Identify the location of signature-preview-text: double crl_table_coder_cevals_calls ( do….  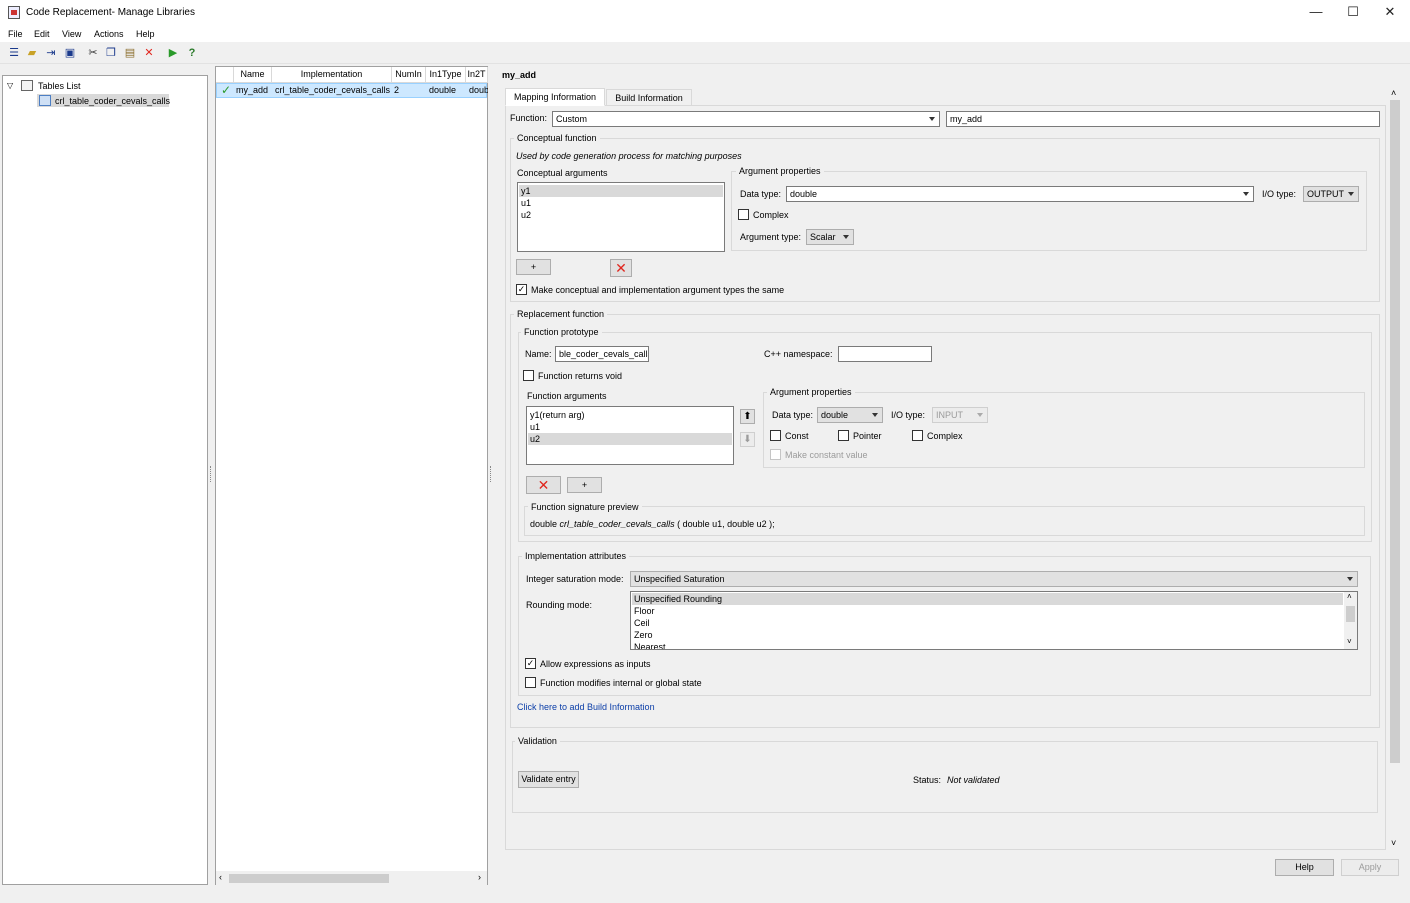
(652, 524).